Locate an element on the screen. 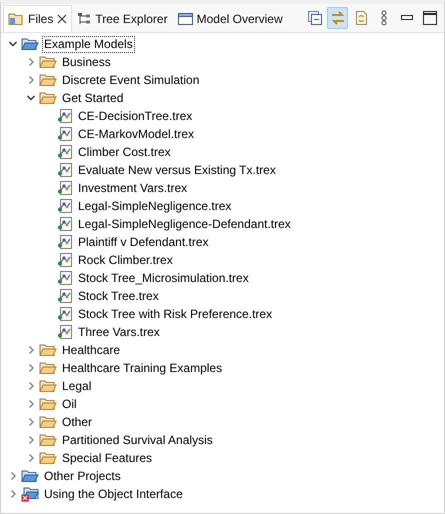 The width and height of the screenshot is (445, 514). tree-item: Three Vars.trex is located at coordinates (119, 332).